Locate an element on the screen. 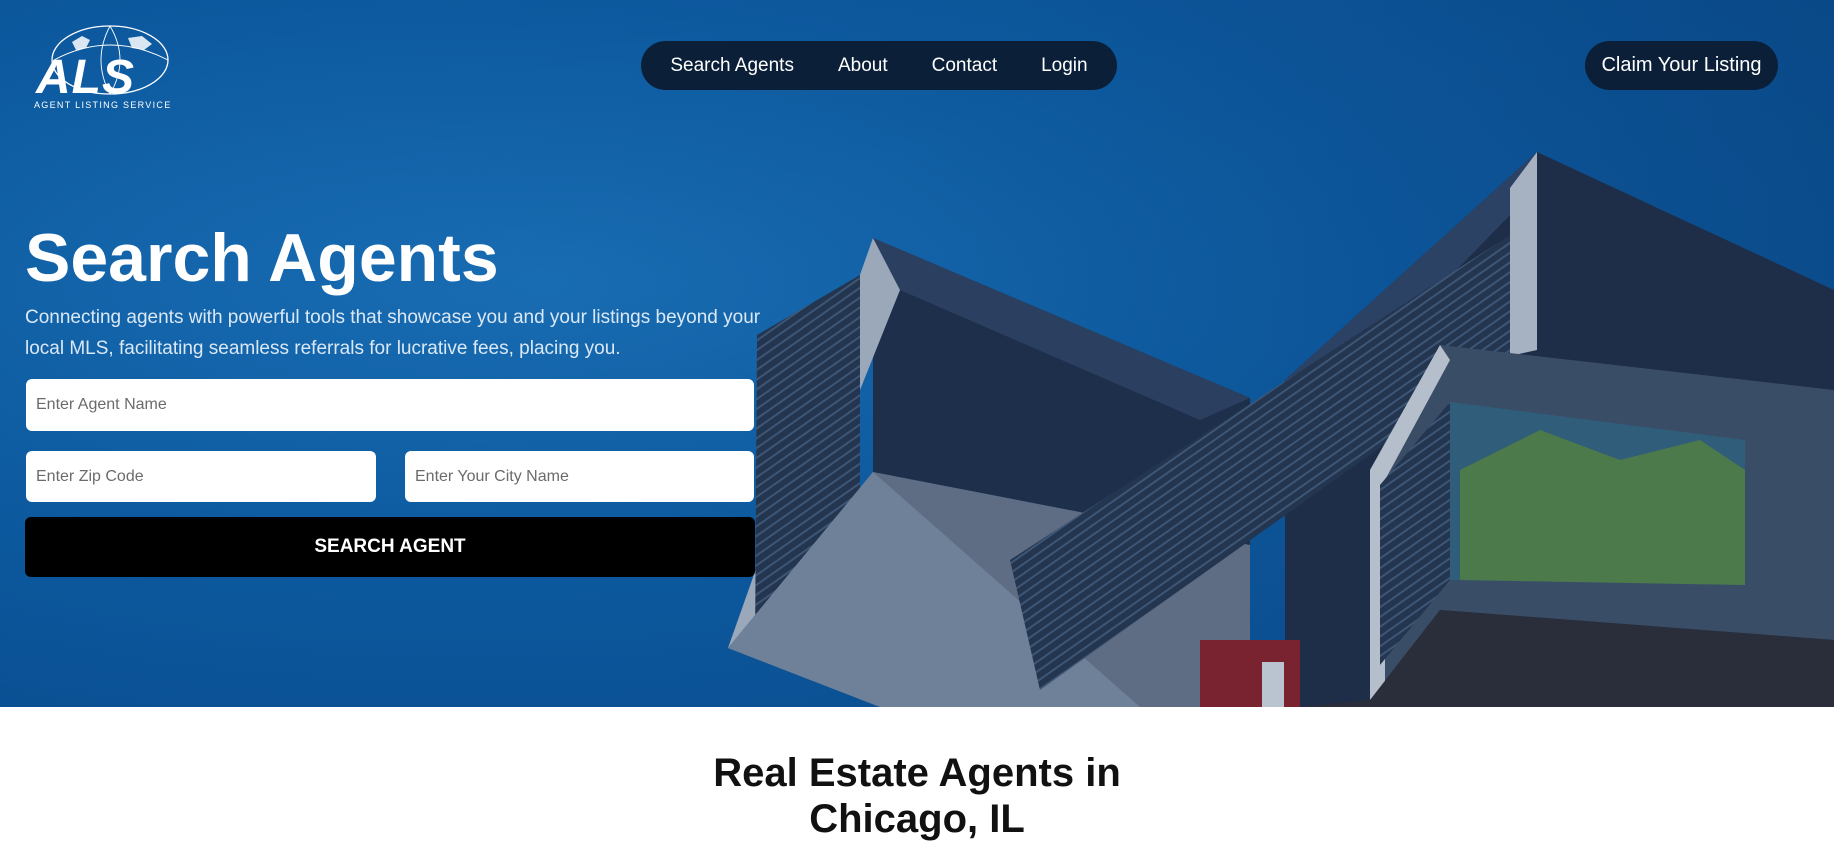 The width and height of the screenshot is (1834, 842). nav-about: About is located at coordinates (863, 66).